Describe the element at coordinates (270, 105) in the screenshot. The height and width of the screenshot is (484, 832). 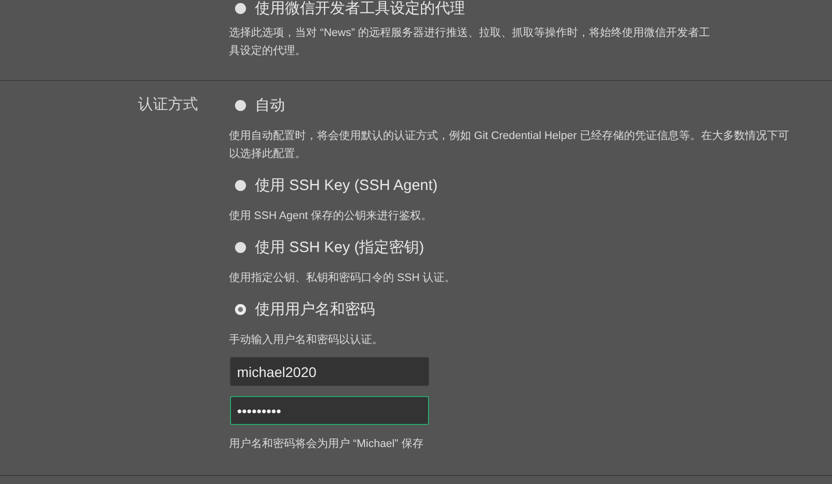
I see `option-label: 自动` at that location.